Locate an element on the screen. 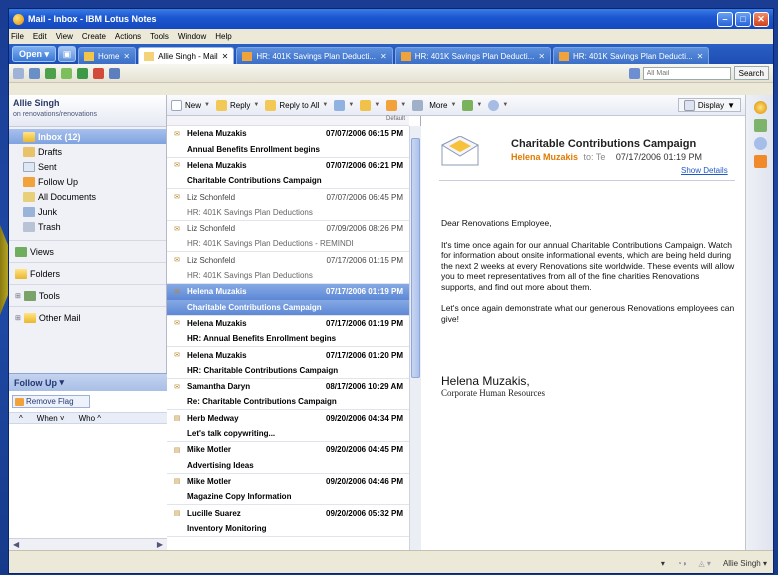 The width and height of the screenshot is (778, 575). folder-all-documents: All Documents is located at coordinates (87, 196).